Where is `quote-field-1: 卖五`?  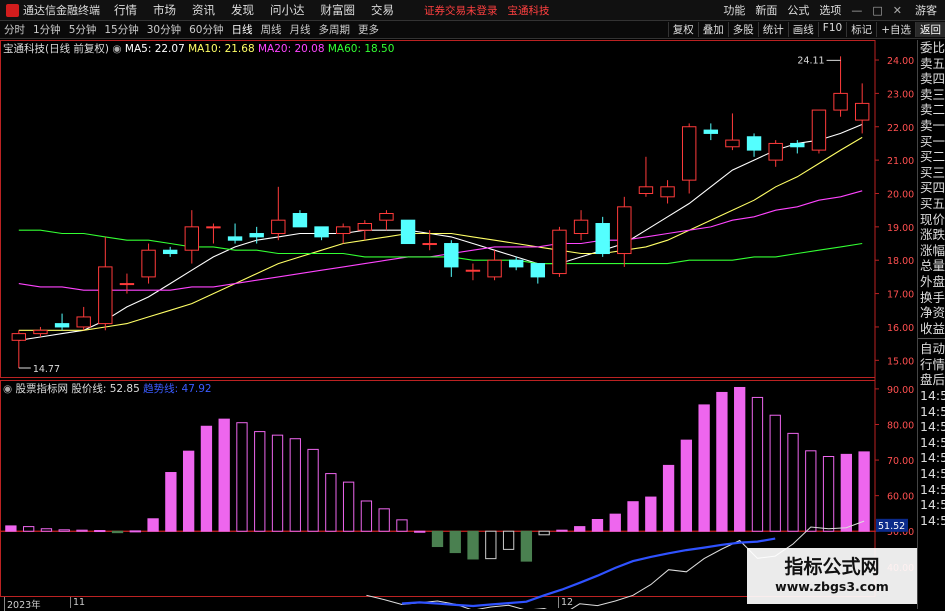 quote-field-1: 卖五 is located at coordinates (932, 63).